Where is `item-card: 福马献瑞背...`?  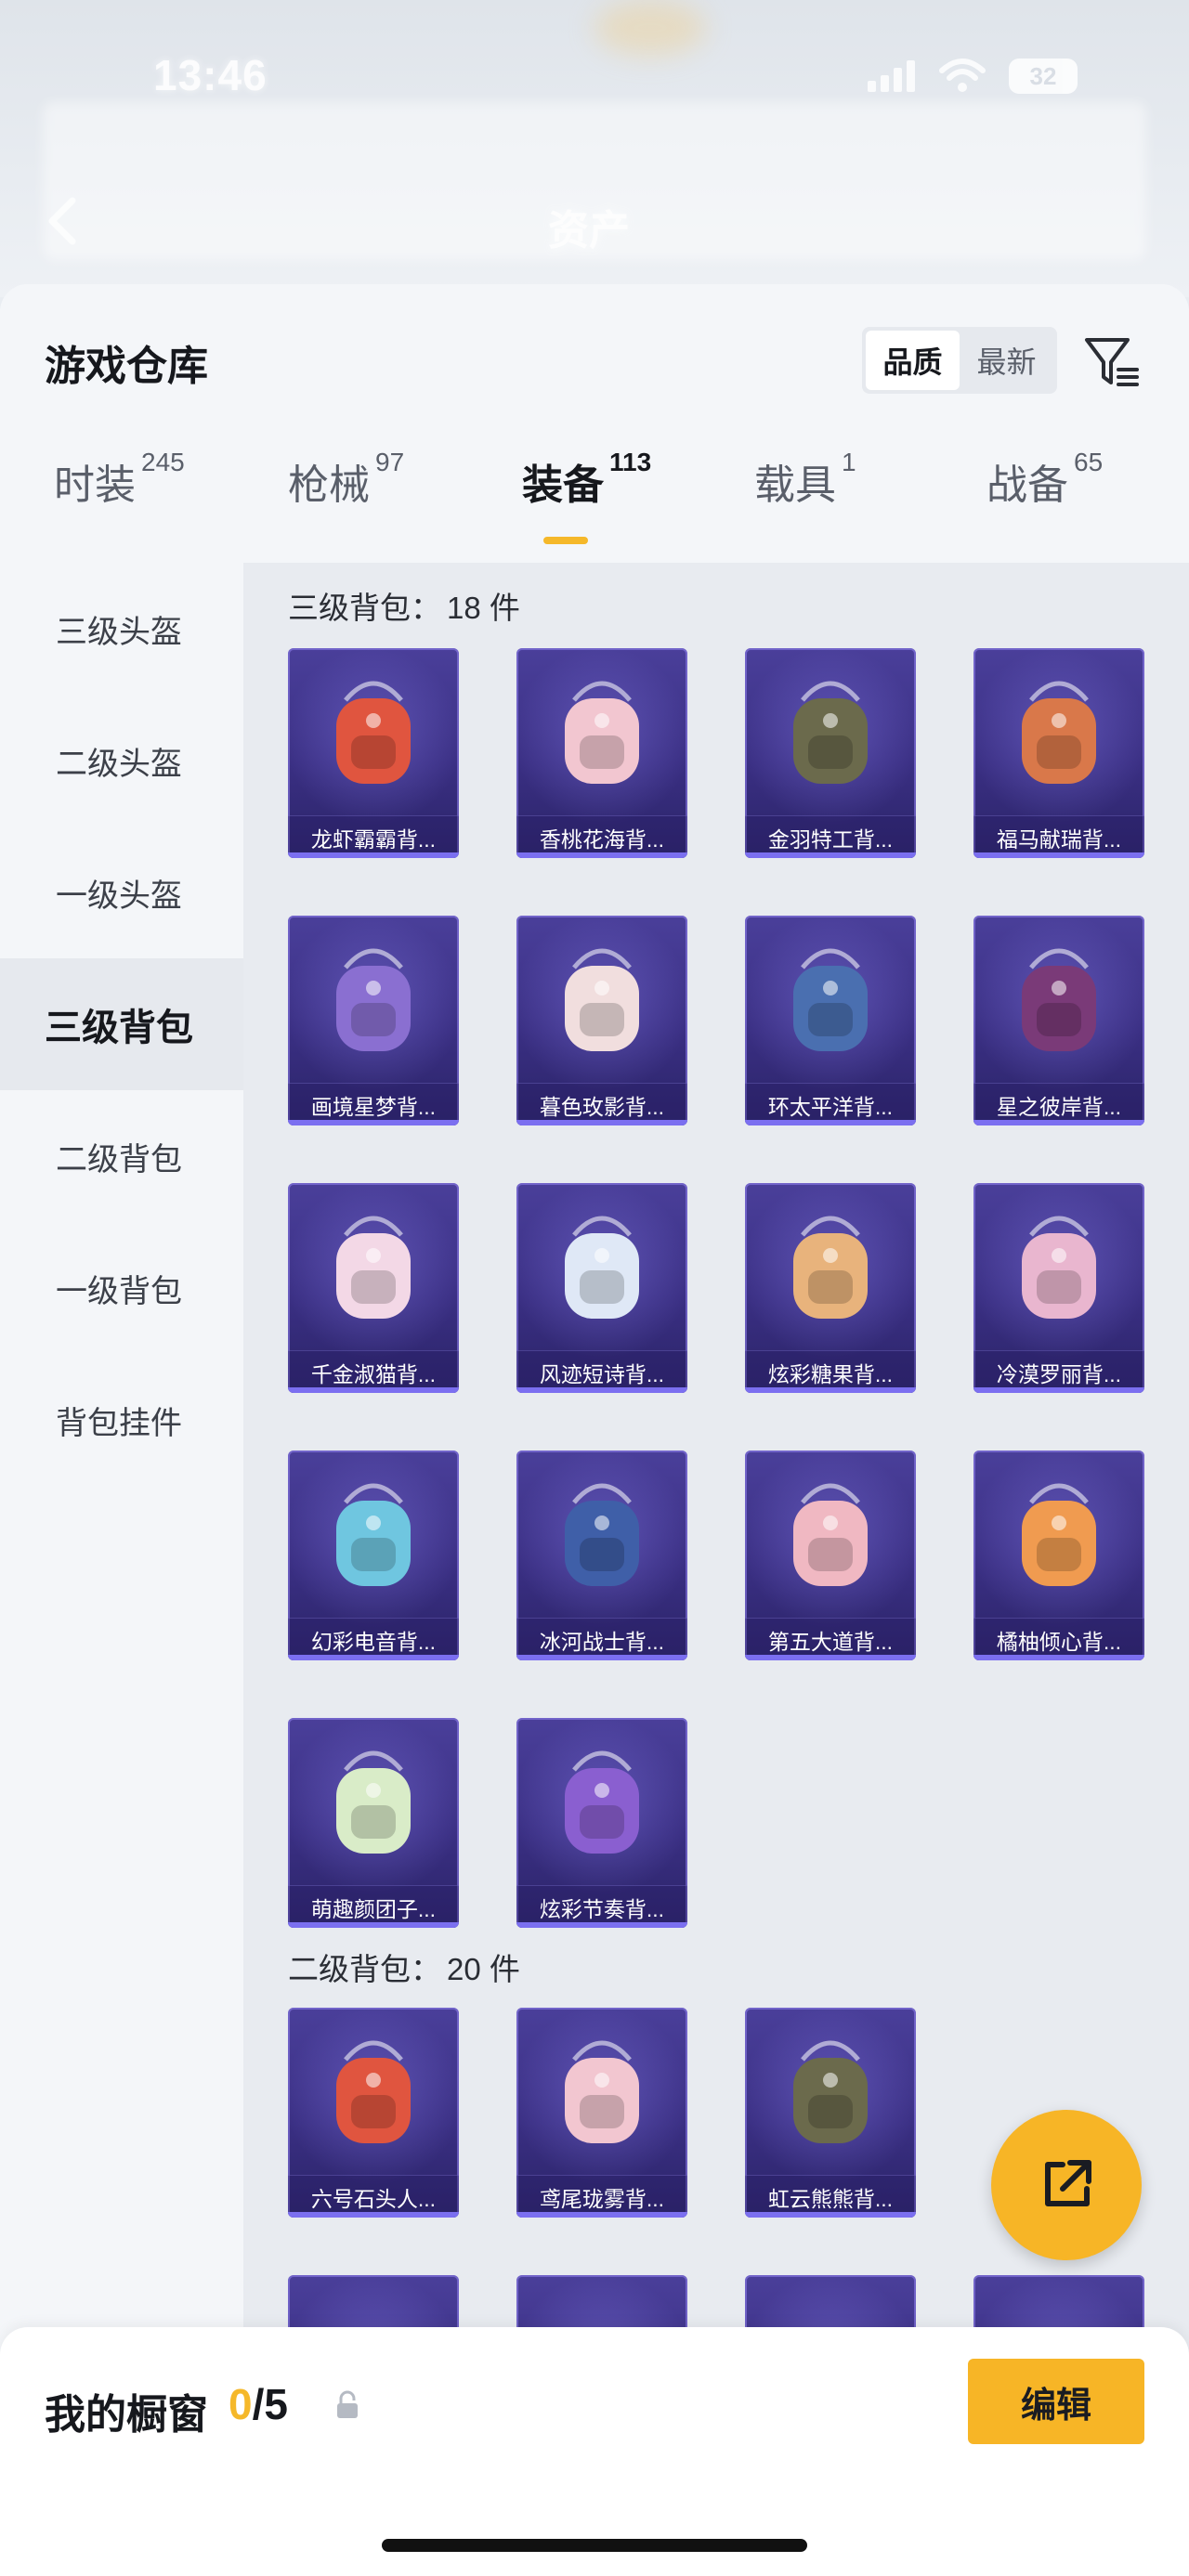 item-card: 福马献瑞背... is located at coordinates (1058, 753).